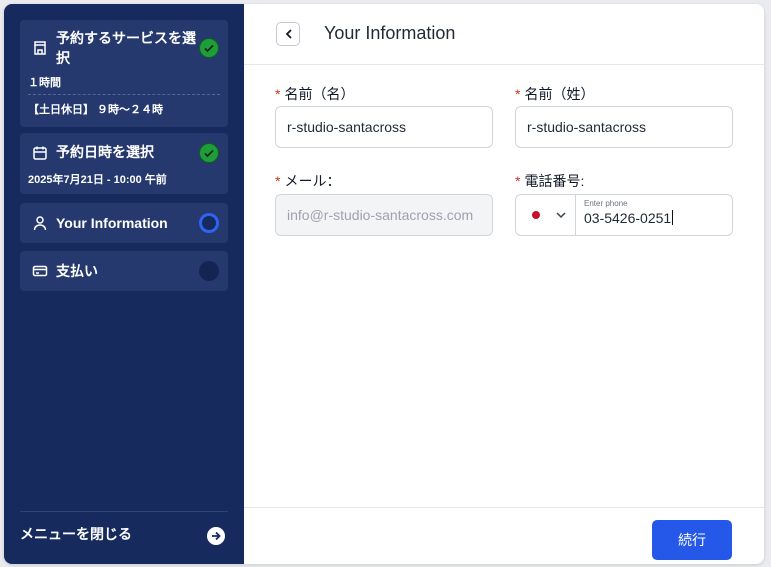 Image resolution: width=771 pixels, height=567 pixels. I want to click on sidebar-divider, so click(124, 511).